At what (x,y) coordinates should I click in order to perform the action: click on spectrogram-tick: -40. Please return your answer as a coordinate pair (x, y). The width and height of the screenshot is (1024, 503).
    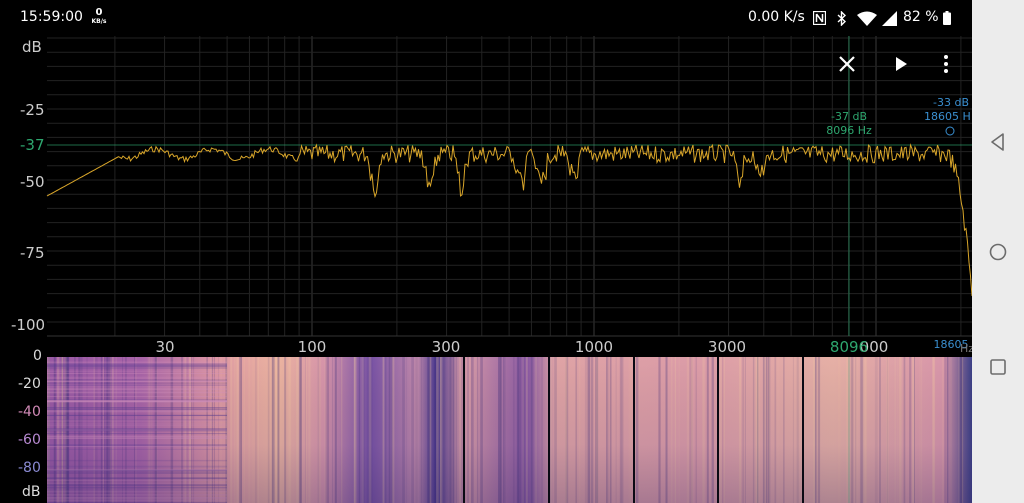
    Looking at the image, I should click on (29, 412).